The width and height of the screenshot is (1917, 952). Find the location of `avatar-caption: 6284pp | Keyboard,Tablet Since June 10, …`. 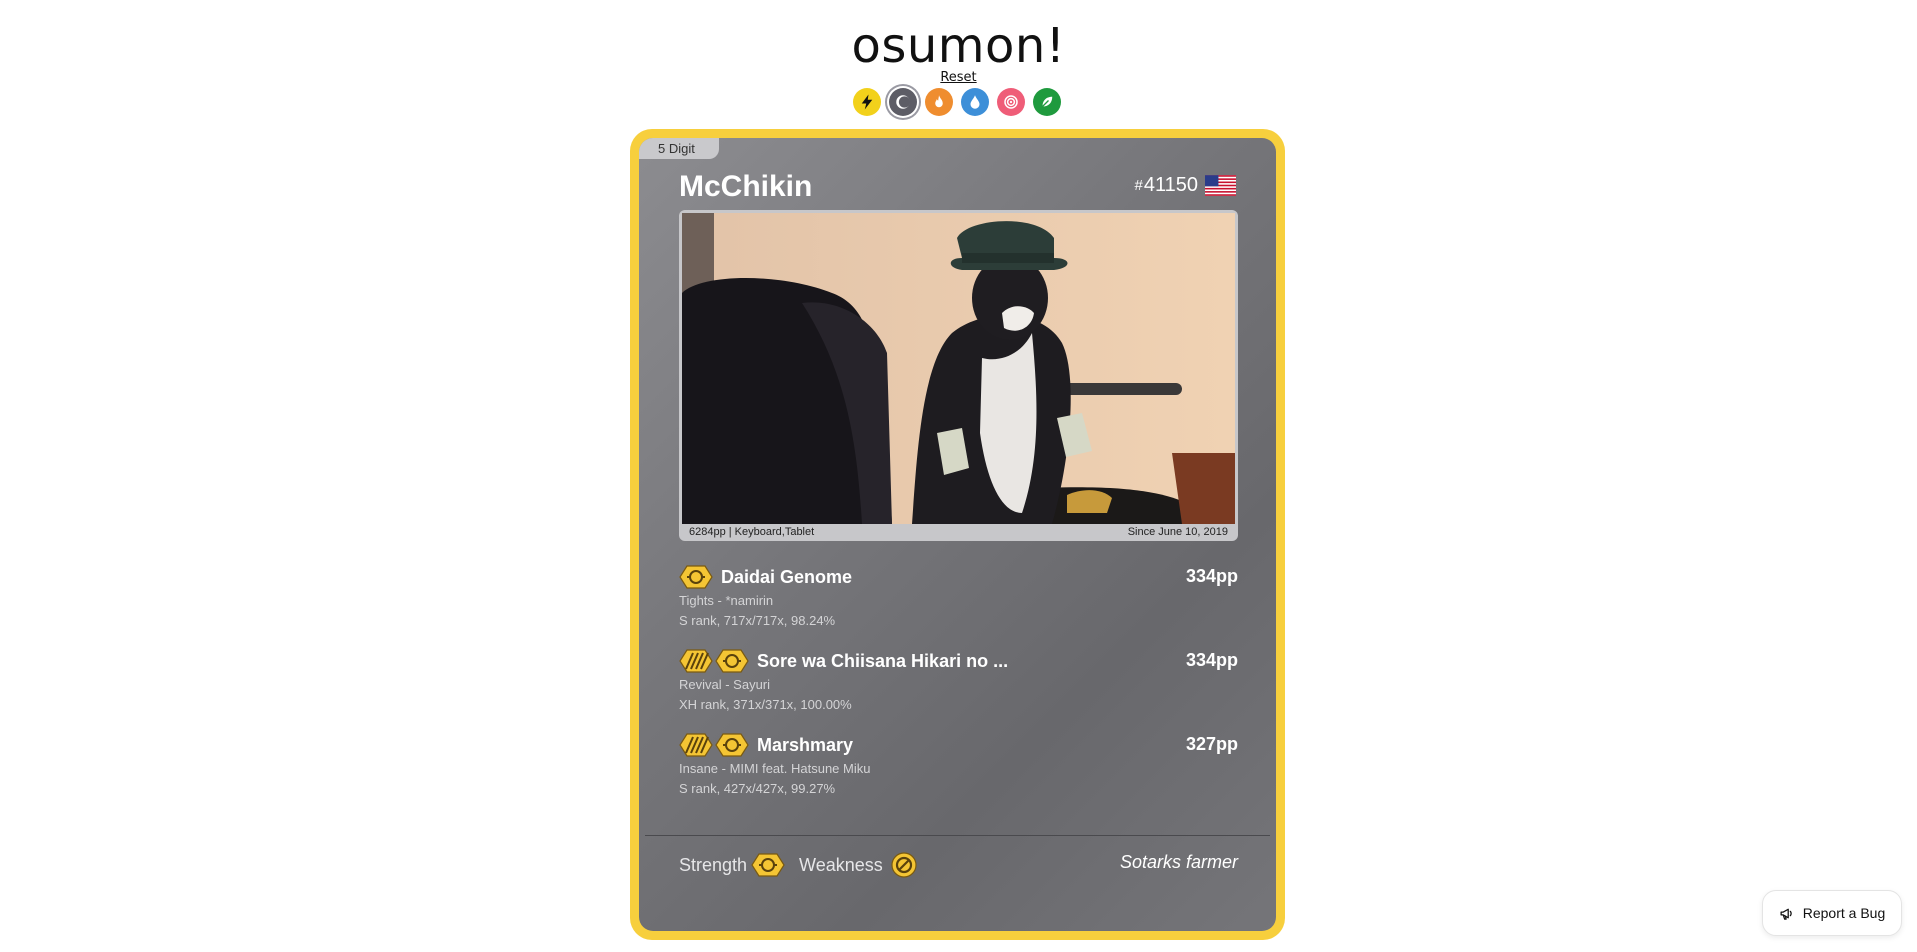

avatar-caption: 6284pp | Keyboard,Tablet Since June 10, … is located at coordinates (958, 532).